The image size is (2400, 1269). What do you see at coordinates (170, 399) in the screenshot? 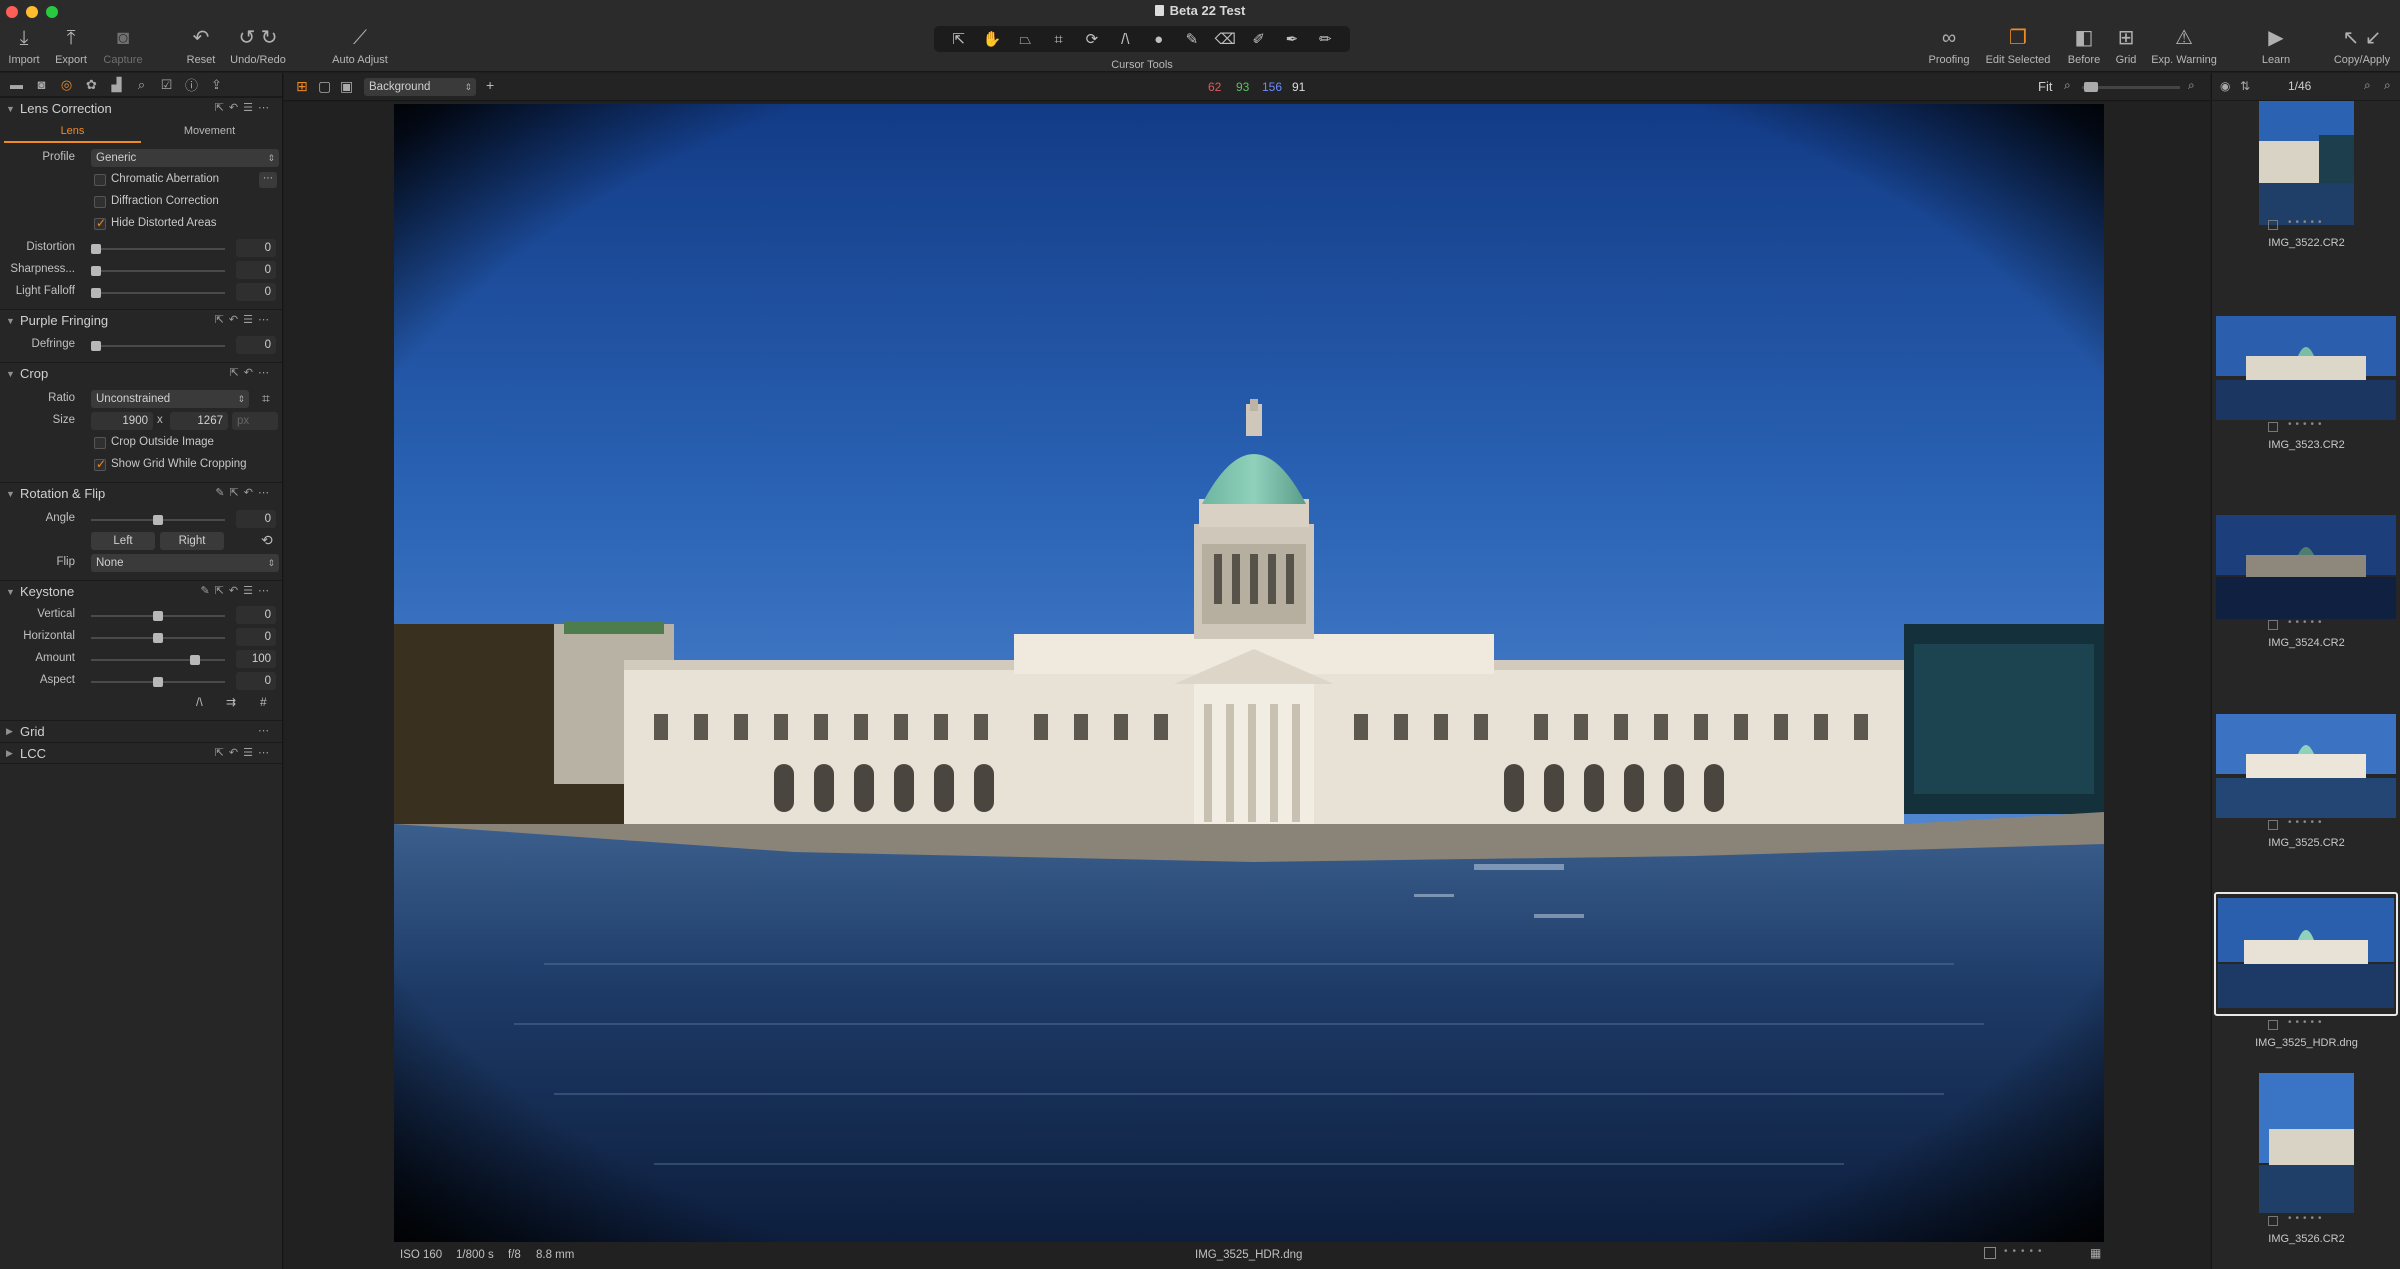
I see `ratio-select: Unconstrained ⇕` at bounding box center [170, 399].